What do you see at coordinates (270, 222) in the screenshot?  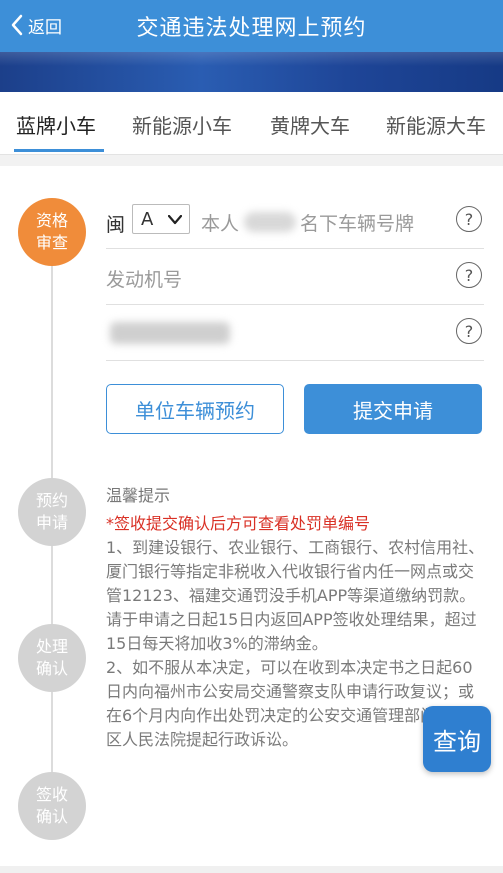 I see `redacted-name` at bounding box center [270, 222].